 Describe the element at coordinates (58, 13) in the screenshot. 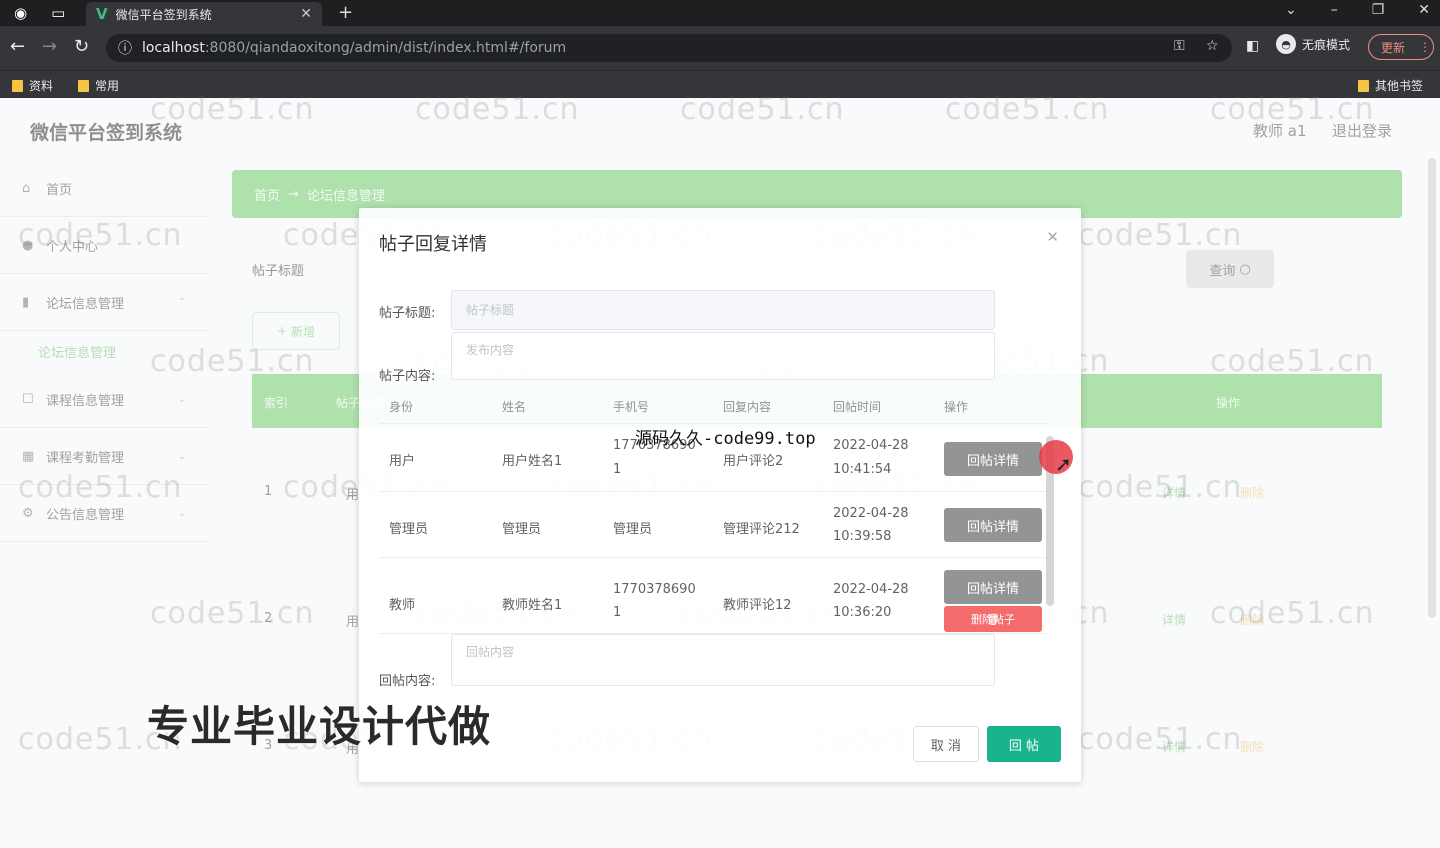

I see `window-icon: ▭` at that location.